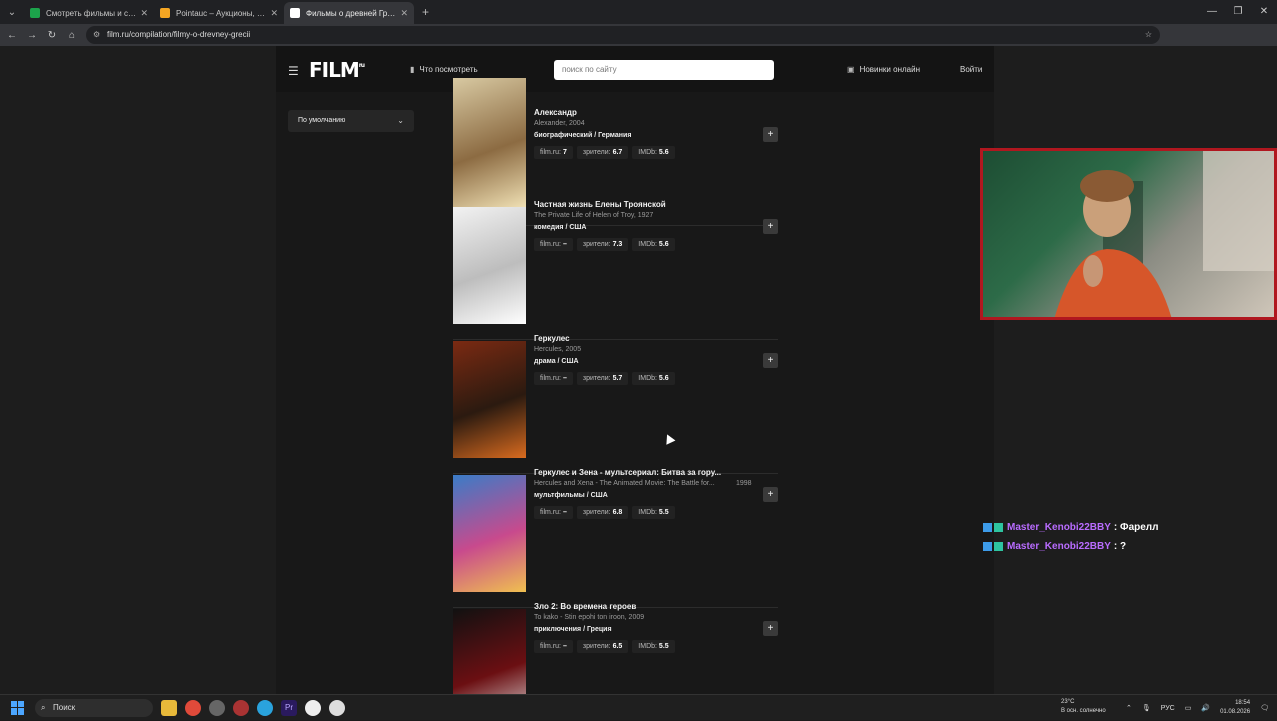 Image resolution: width=1277 pixels, height=721 pixels. I want to click on logo-sup: ru, so click(361, 66).